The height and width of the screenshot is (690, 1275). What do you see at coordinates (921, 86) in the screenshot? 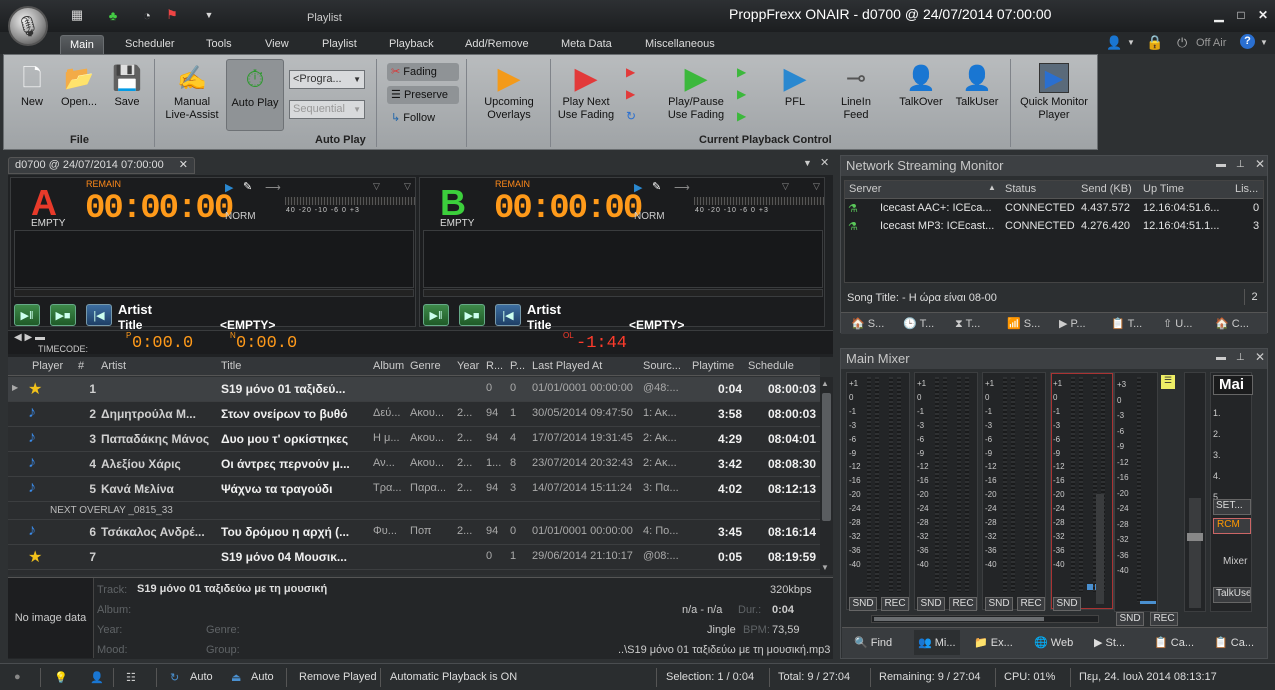
I see `talkover-button: 👤 TalkOver` at bounding box center [921, 86].